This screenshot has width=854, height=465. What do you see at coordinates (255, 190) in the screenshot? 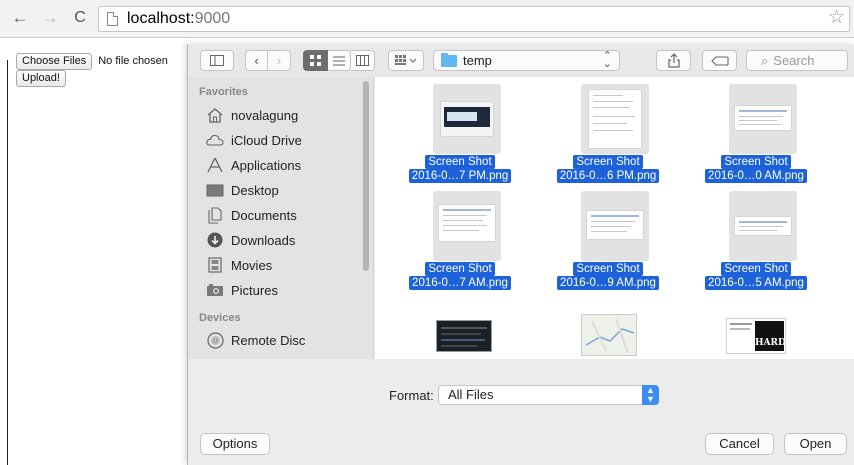
I see `sidebar-item-label: Desktop` at bounding box center [255, 190].